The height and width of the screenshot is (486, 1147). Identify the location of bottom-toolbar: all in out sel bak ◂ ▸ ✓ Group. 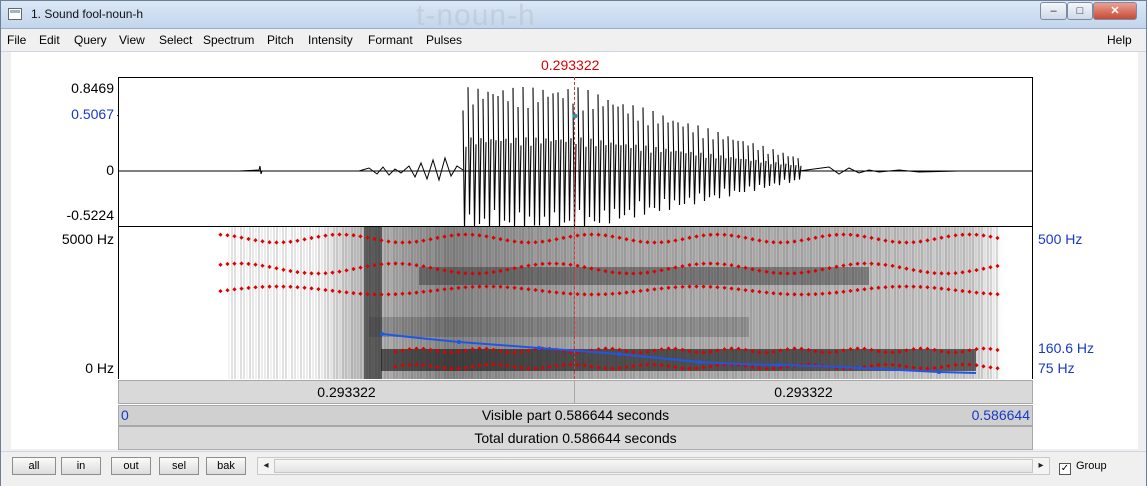
(573, 468).